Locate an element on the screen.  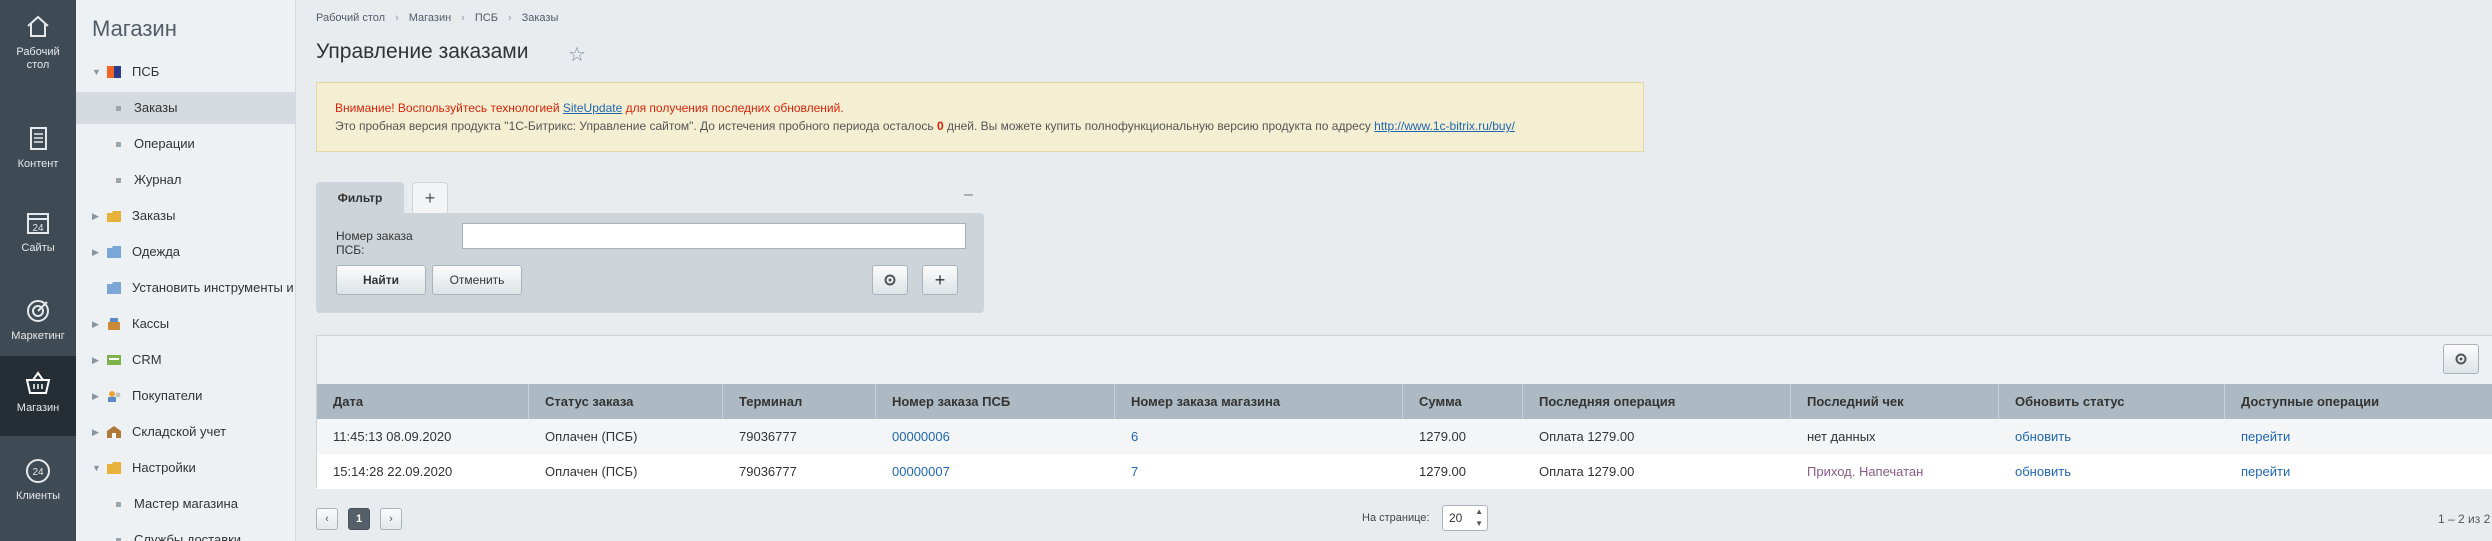
nav-marketing-label: Маркетинг is located at coordinates (38, 336).